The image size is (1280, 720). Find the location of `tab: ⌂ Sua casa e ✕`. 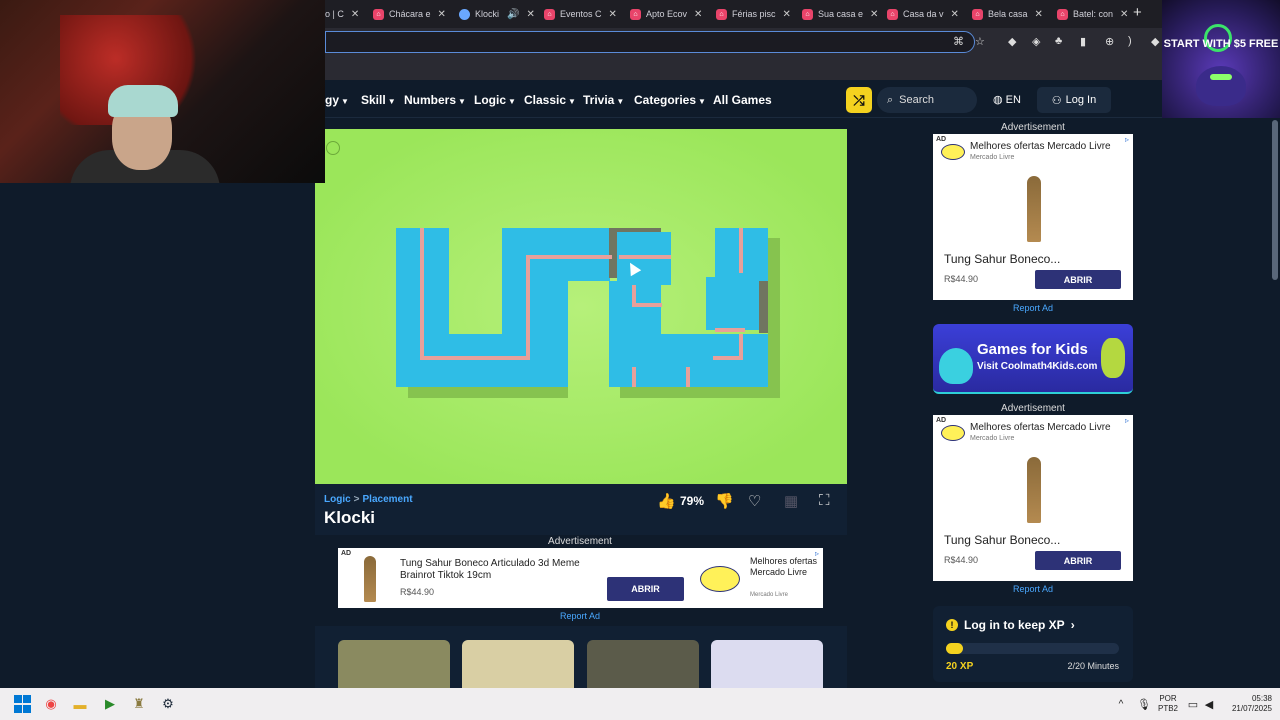

tab: ⌂ Sua casa e ✕ is located at coordinates (840, 14).